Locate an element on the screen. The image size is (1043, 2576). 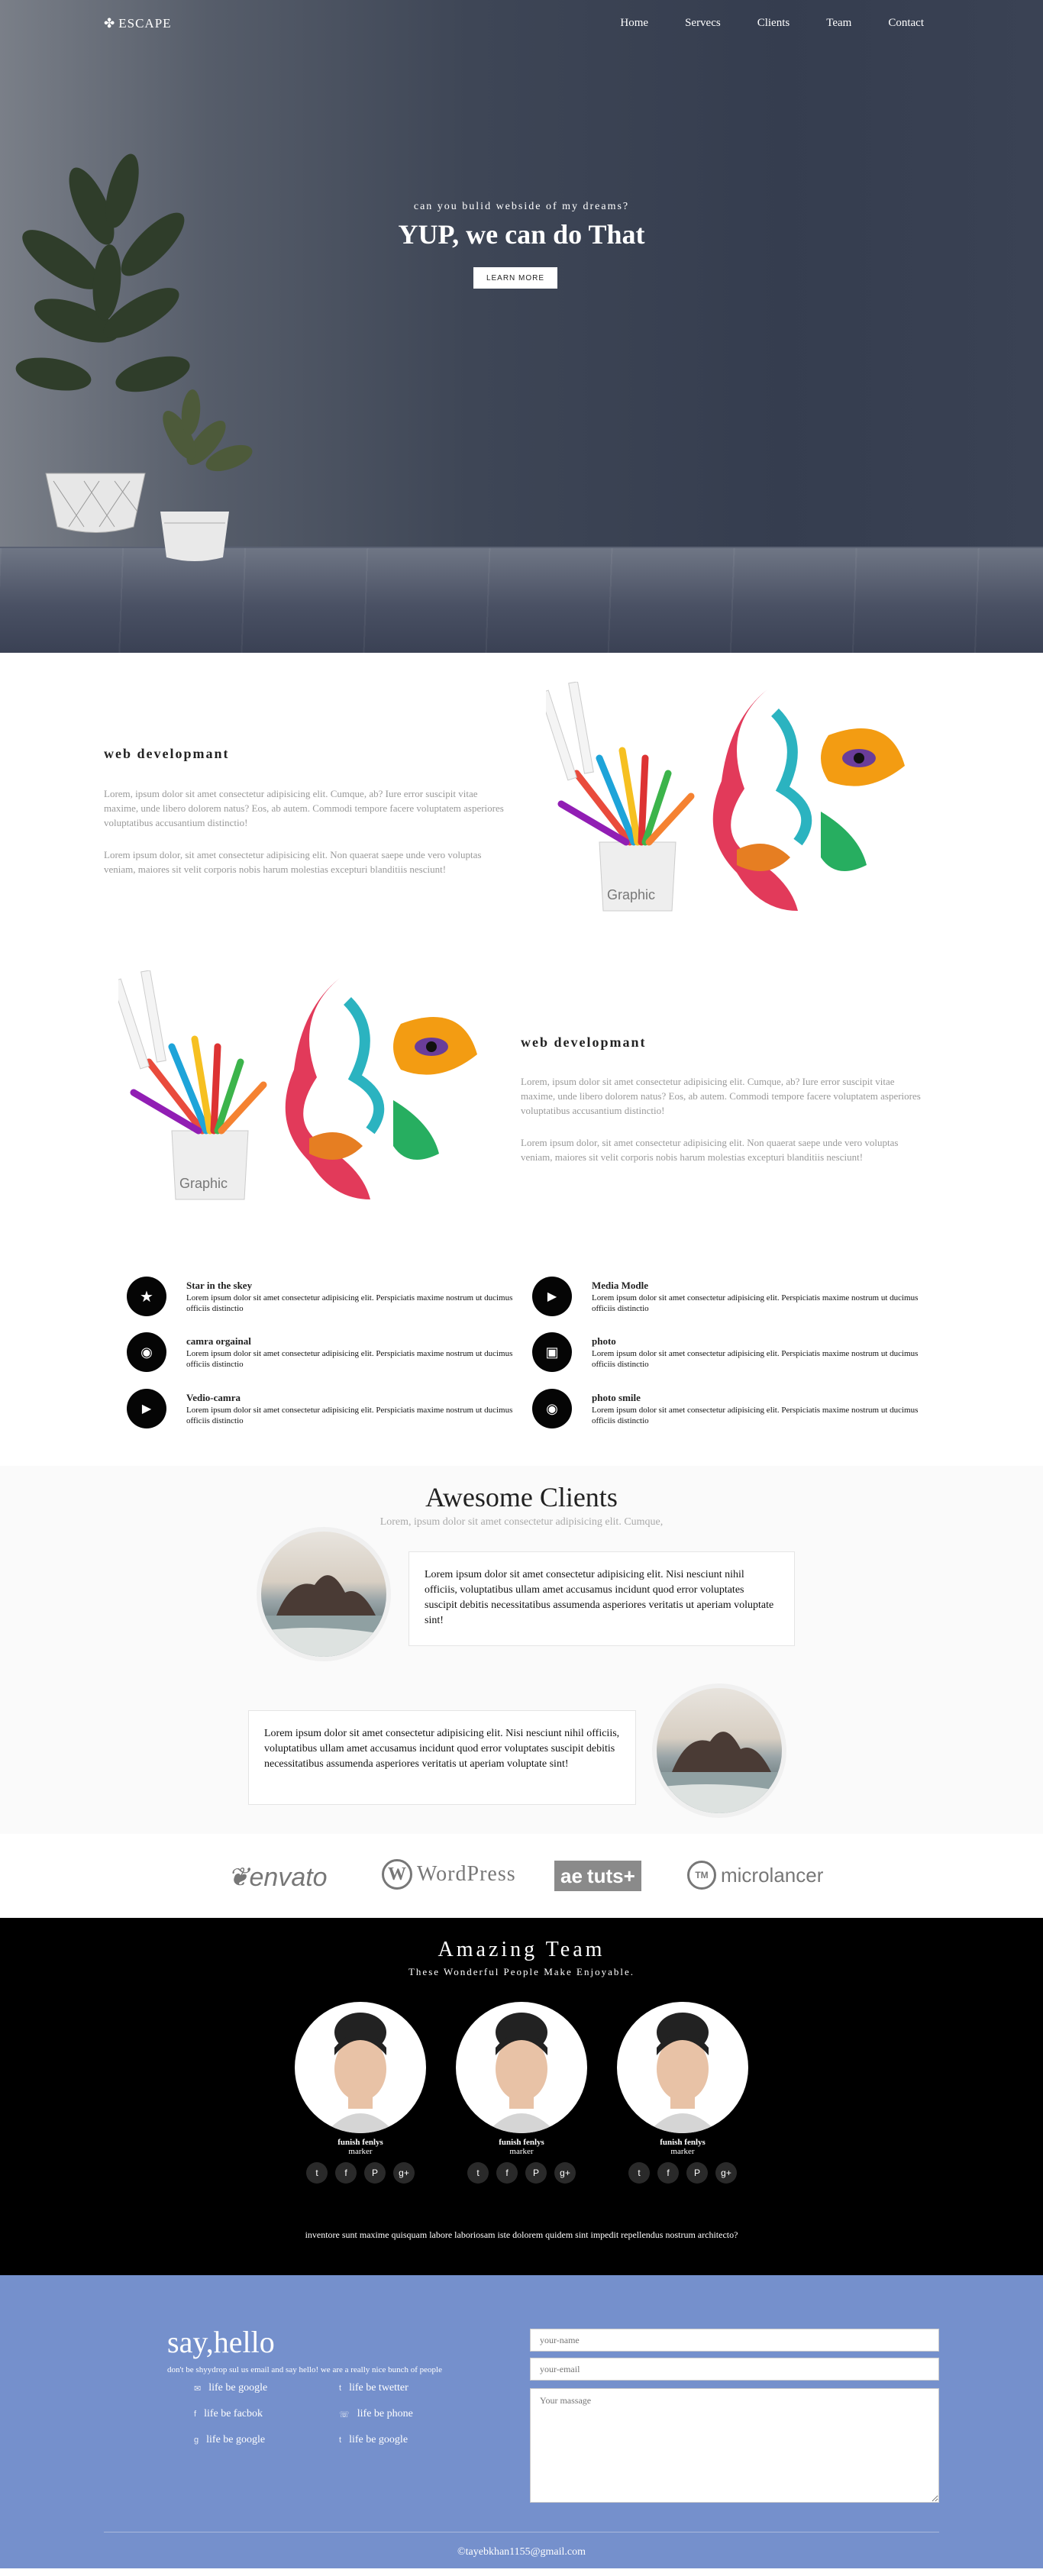
nav-services: Servecs is located at coordinates (703, 23).